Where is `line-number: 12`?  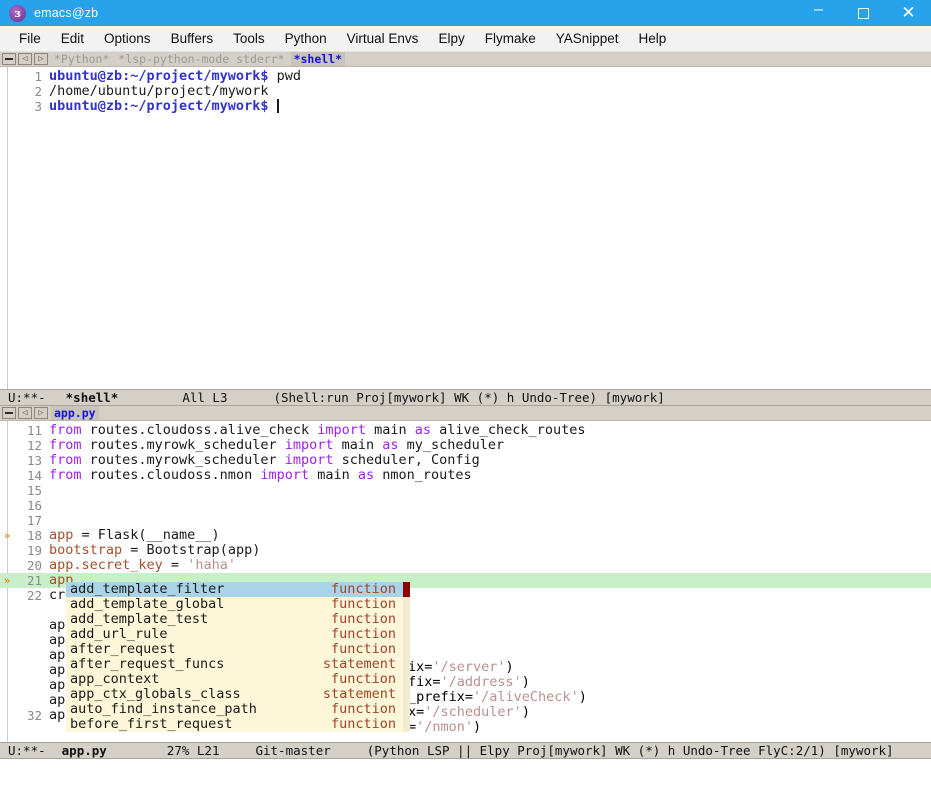
line-number: 12 is located at coordinates (34, 445).